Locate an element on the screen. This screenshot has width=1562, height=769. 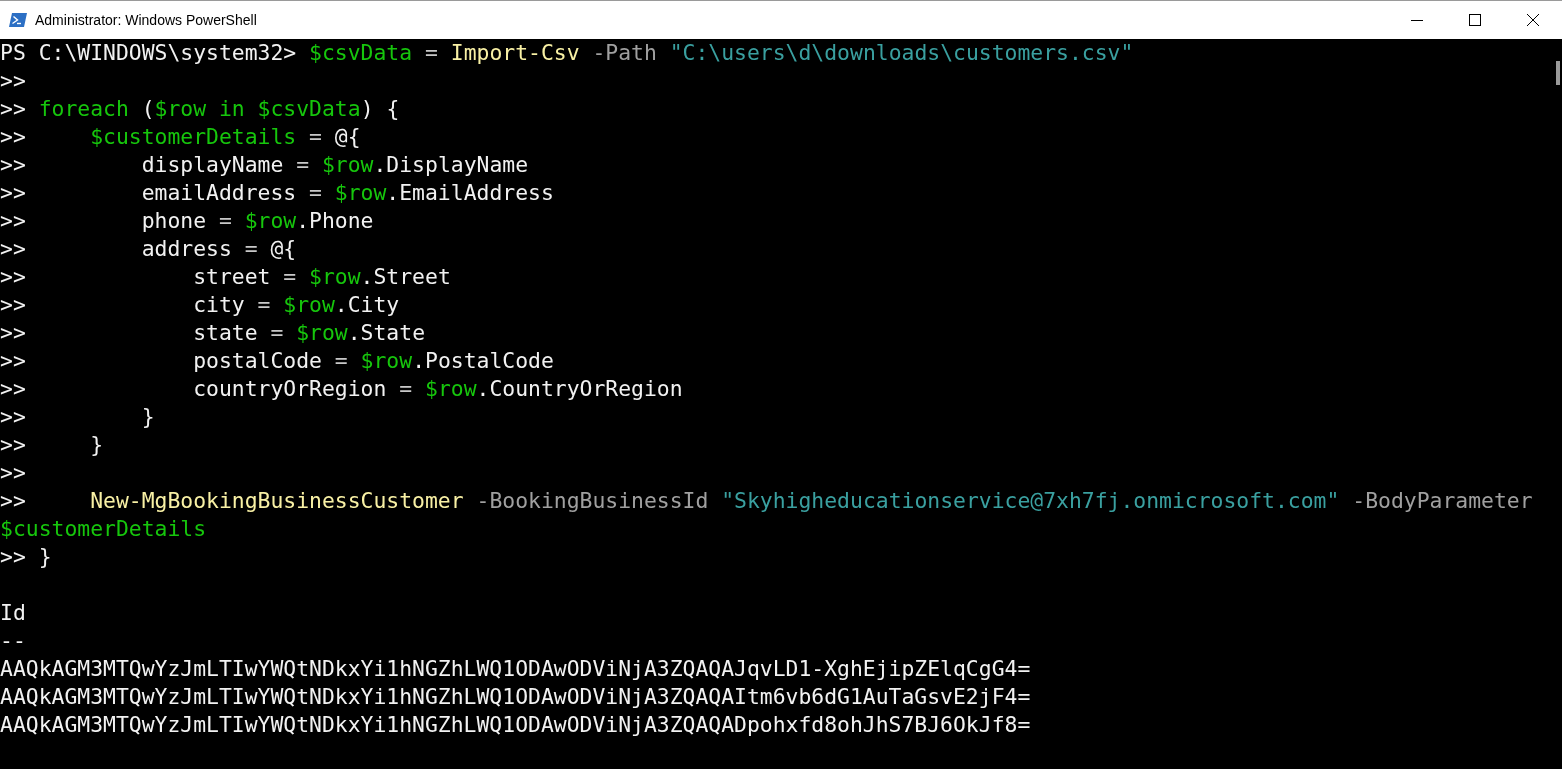
output-line: AAQkAGM3MTQwYzJmLTIwYWQtNDkxYi1hNGZhLWQ1ODAwODViNjA3ZQAQAItm6vb6dG1AuTaGsvE2jF4= is located at coordinates (515, 697).